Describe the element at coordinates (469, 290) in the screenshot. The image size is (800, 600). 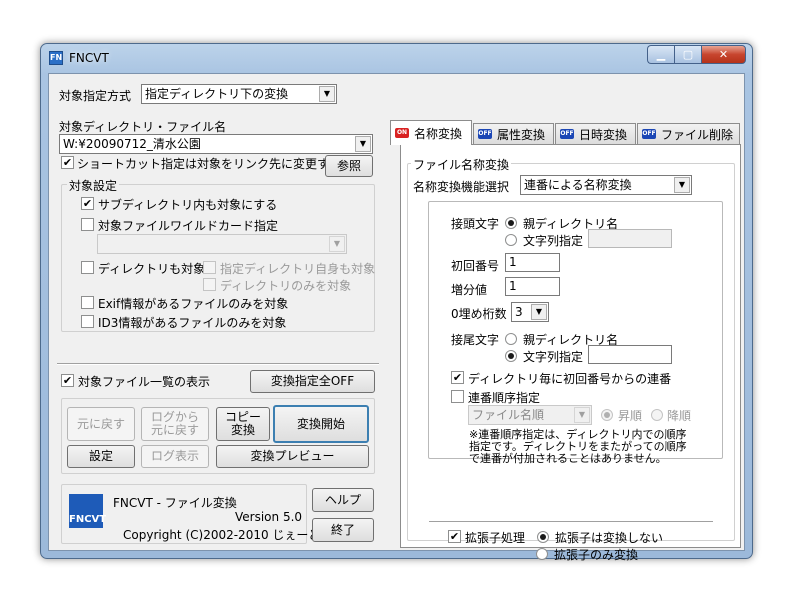
I see `increment-label: 増分値` at that location.